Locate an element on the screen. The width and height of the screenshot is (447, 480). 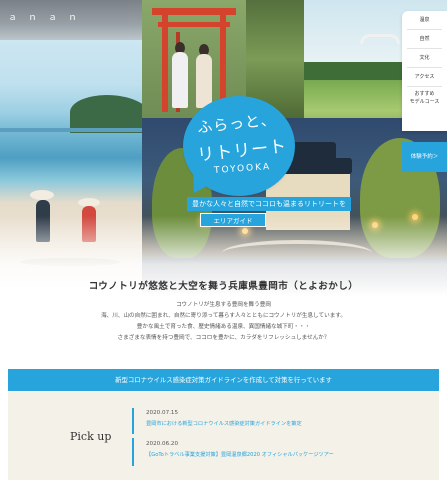
intro-line: さまざまな表情を持つ豊岡で、ココロを豊かに、カラダをリフレッシュしませんか？ is located at coordinates (223, 338).